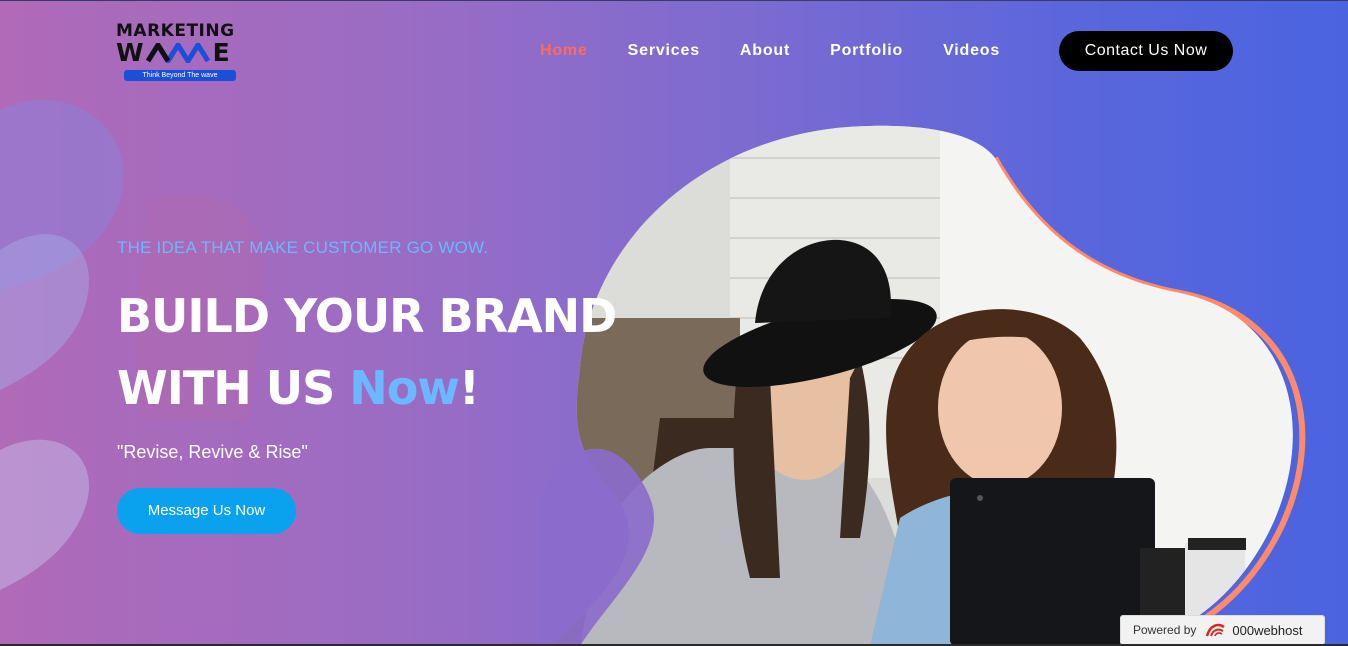  What do you see at coordinates (233, 388) in the screenshot?
I see `headline-line2: WITH US` at bounding box center [233, 388].